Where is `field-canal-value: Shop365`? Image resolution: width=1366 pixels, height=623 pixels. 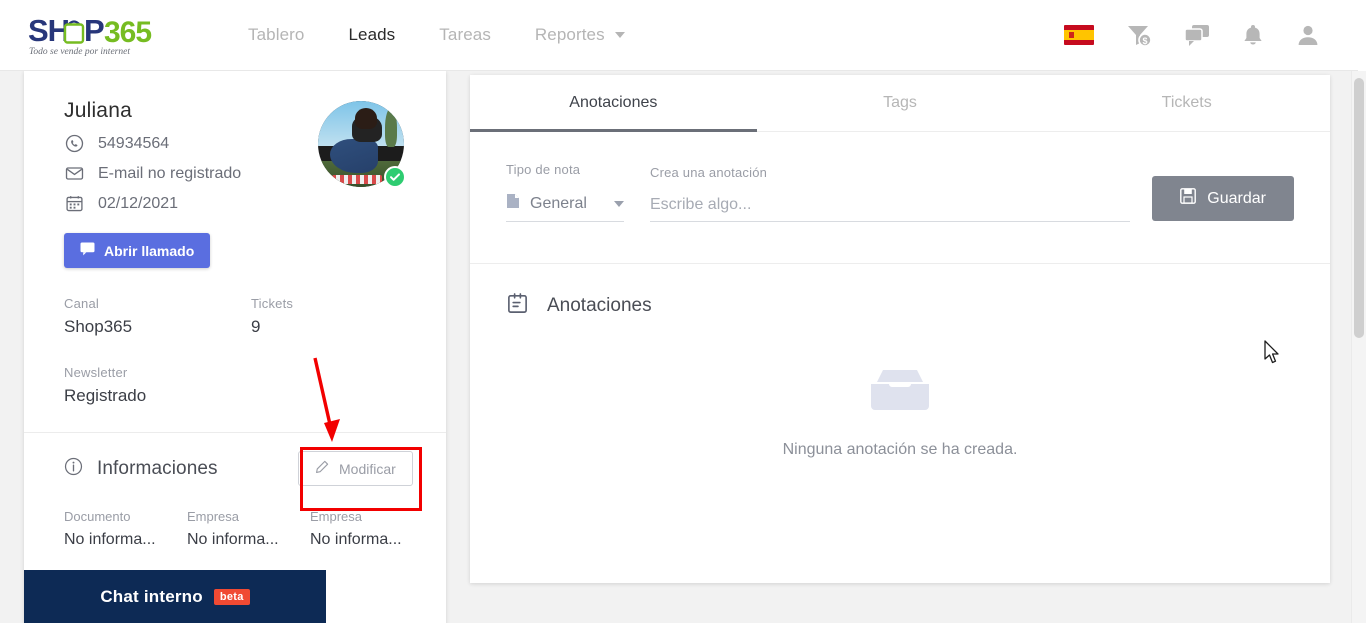 field-canal-value: Shop365 is located at coordinates (98, 326).